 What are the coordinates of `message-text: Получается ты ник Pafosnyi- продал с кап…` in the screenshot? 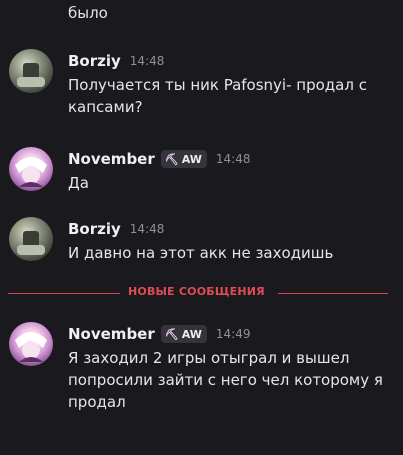 It's located at (228, 96).